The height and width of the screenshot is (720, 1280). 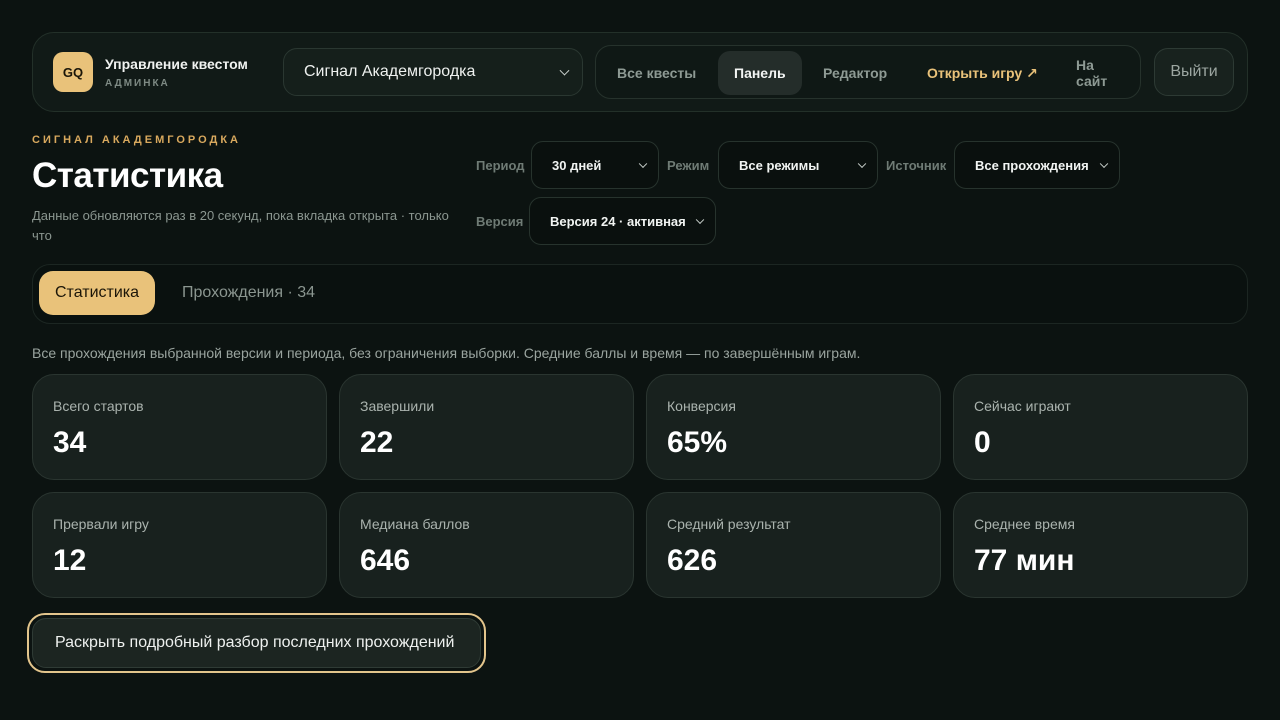 What do you see at coordinates (1194, 72) in the screenshot?
I see `logout-button: Выйти` at bounding box center [1194, 72].